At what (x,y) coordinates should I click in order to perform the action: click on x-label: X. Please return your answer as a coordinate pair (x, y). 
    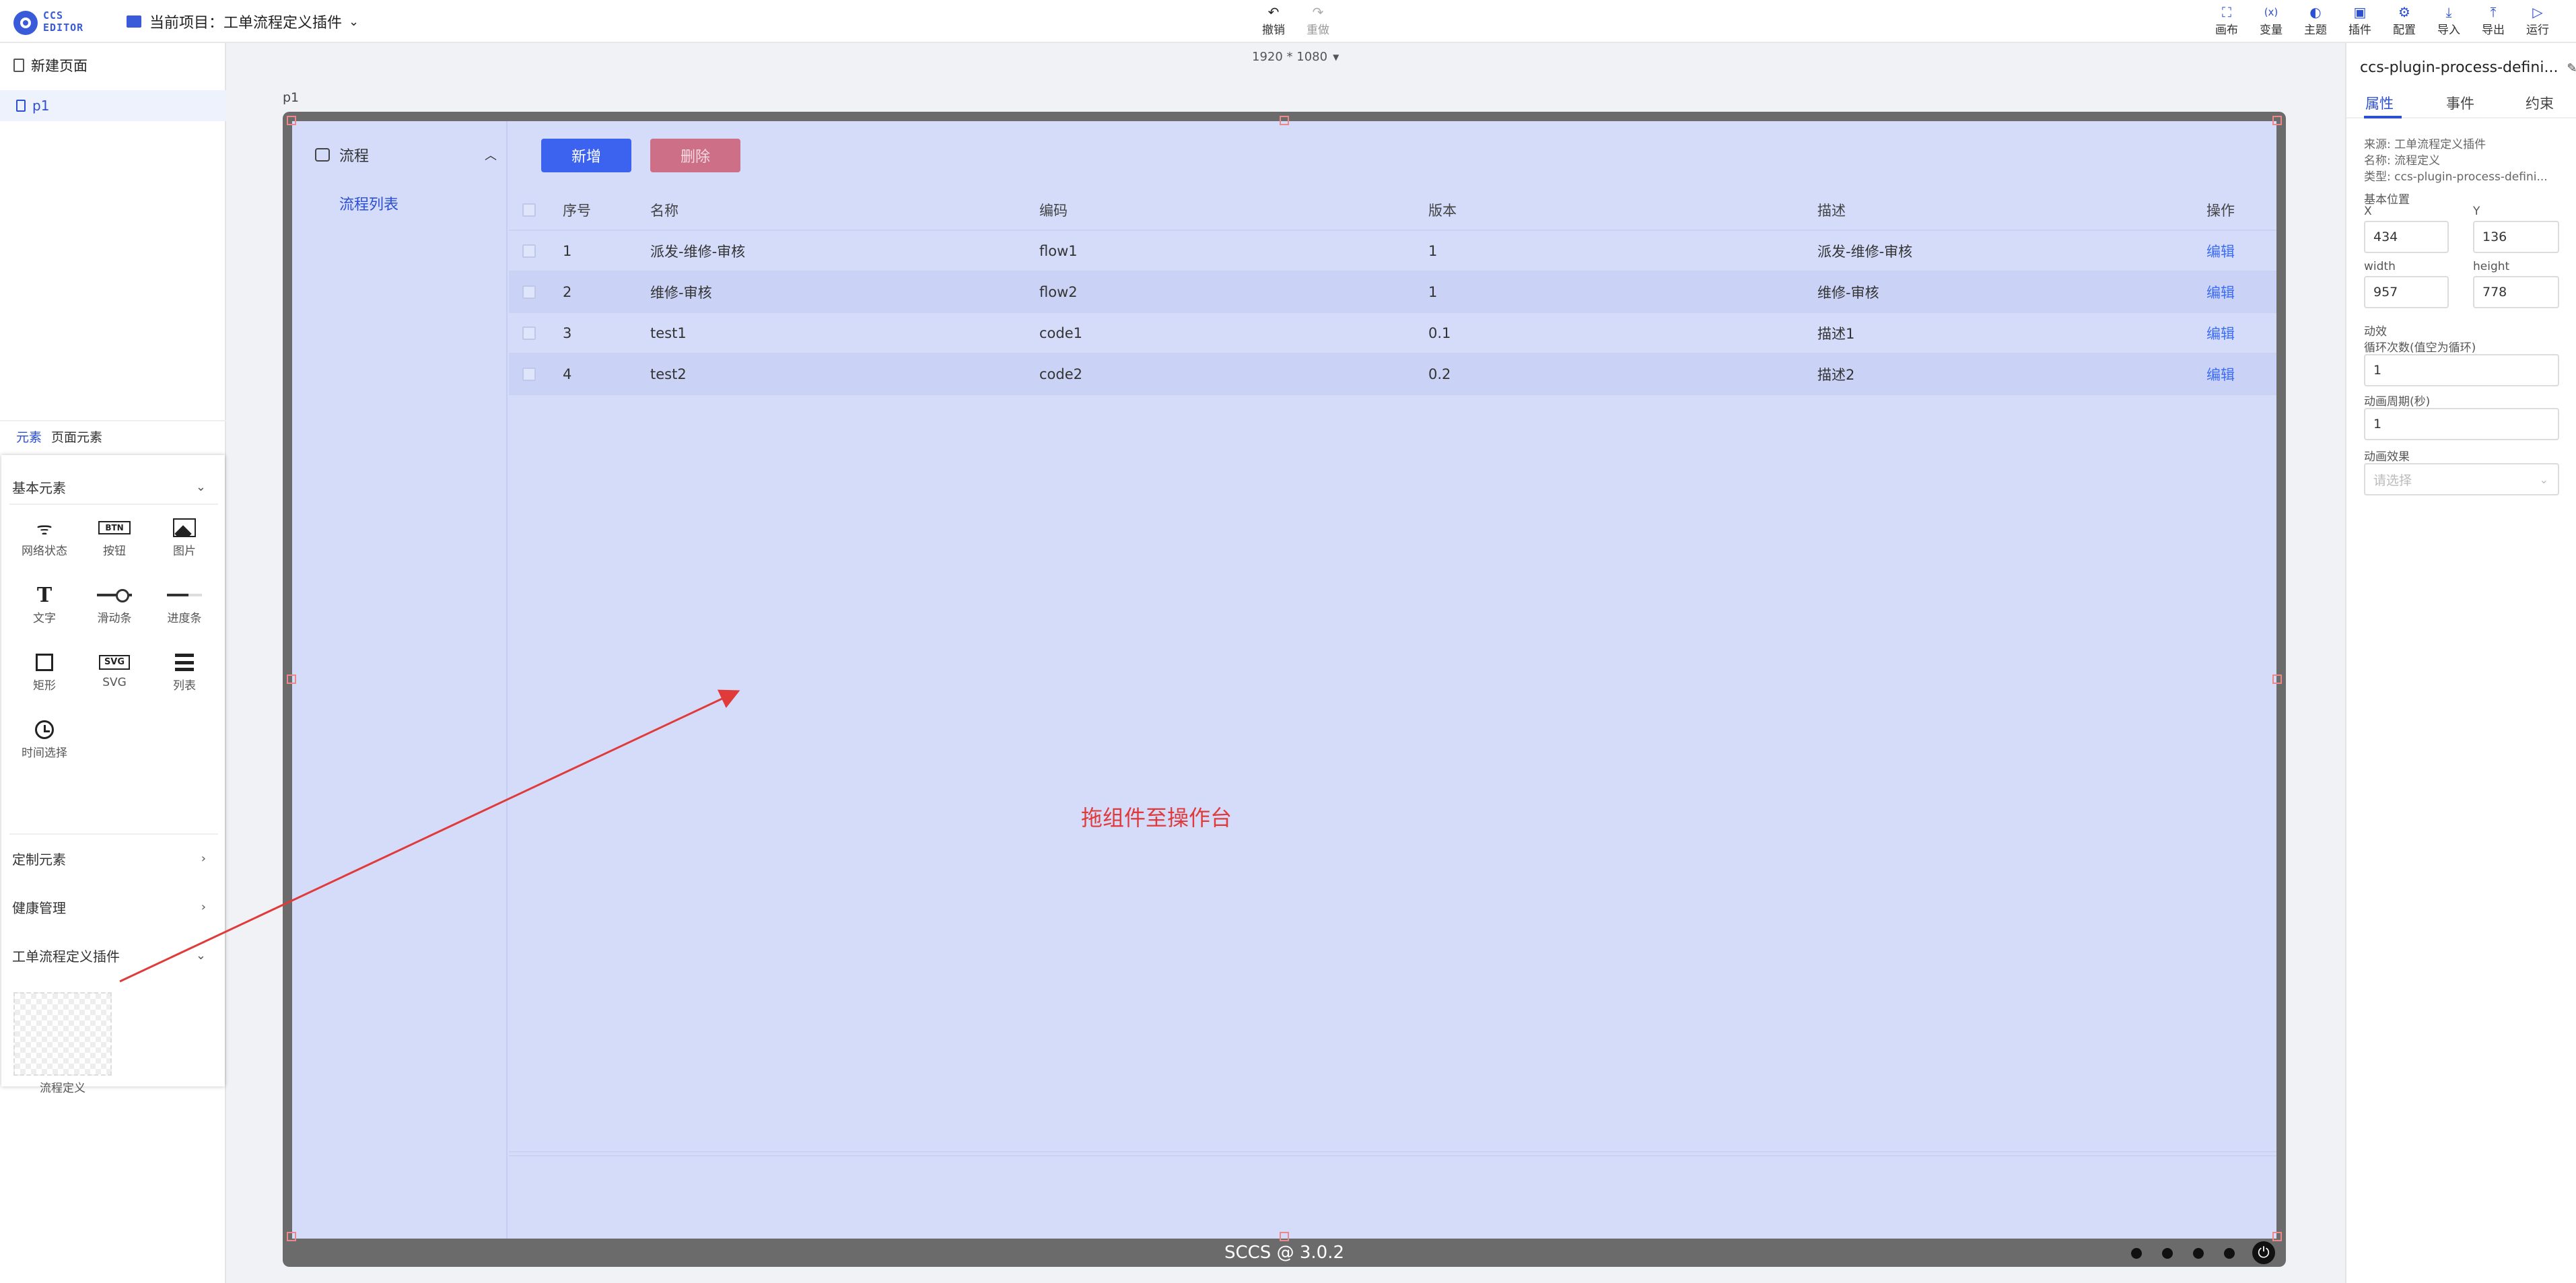
    Looking at the image, I should click on (2368, 211).